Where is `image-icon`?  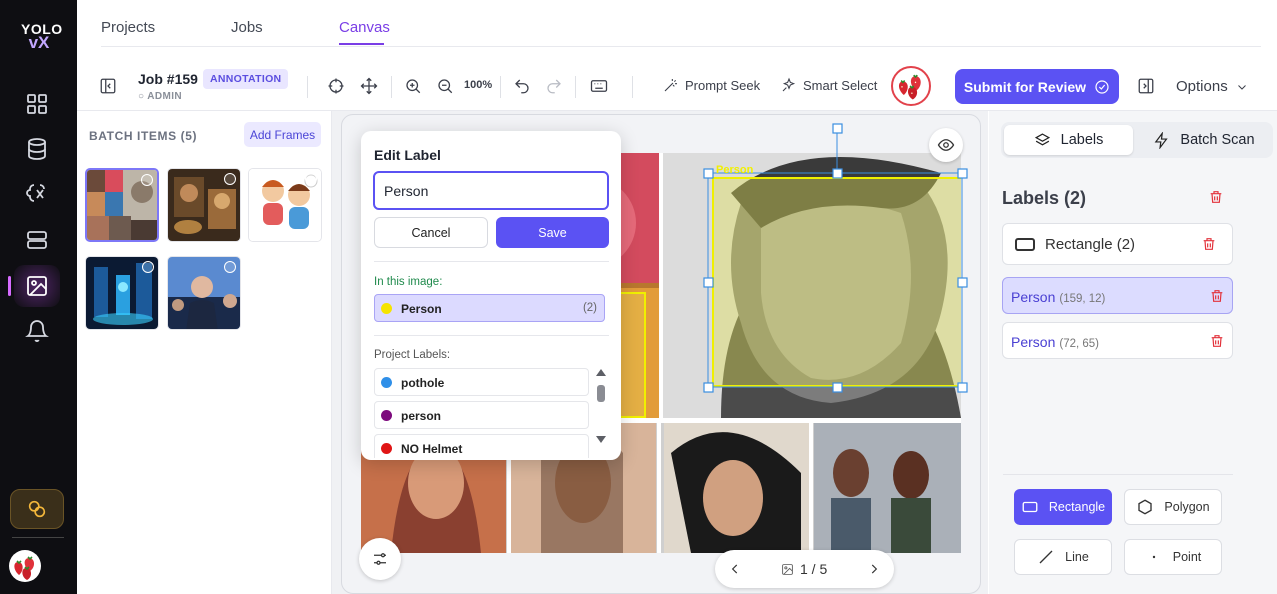
image-icon is located at coordinates (37, 286).